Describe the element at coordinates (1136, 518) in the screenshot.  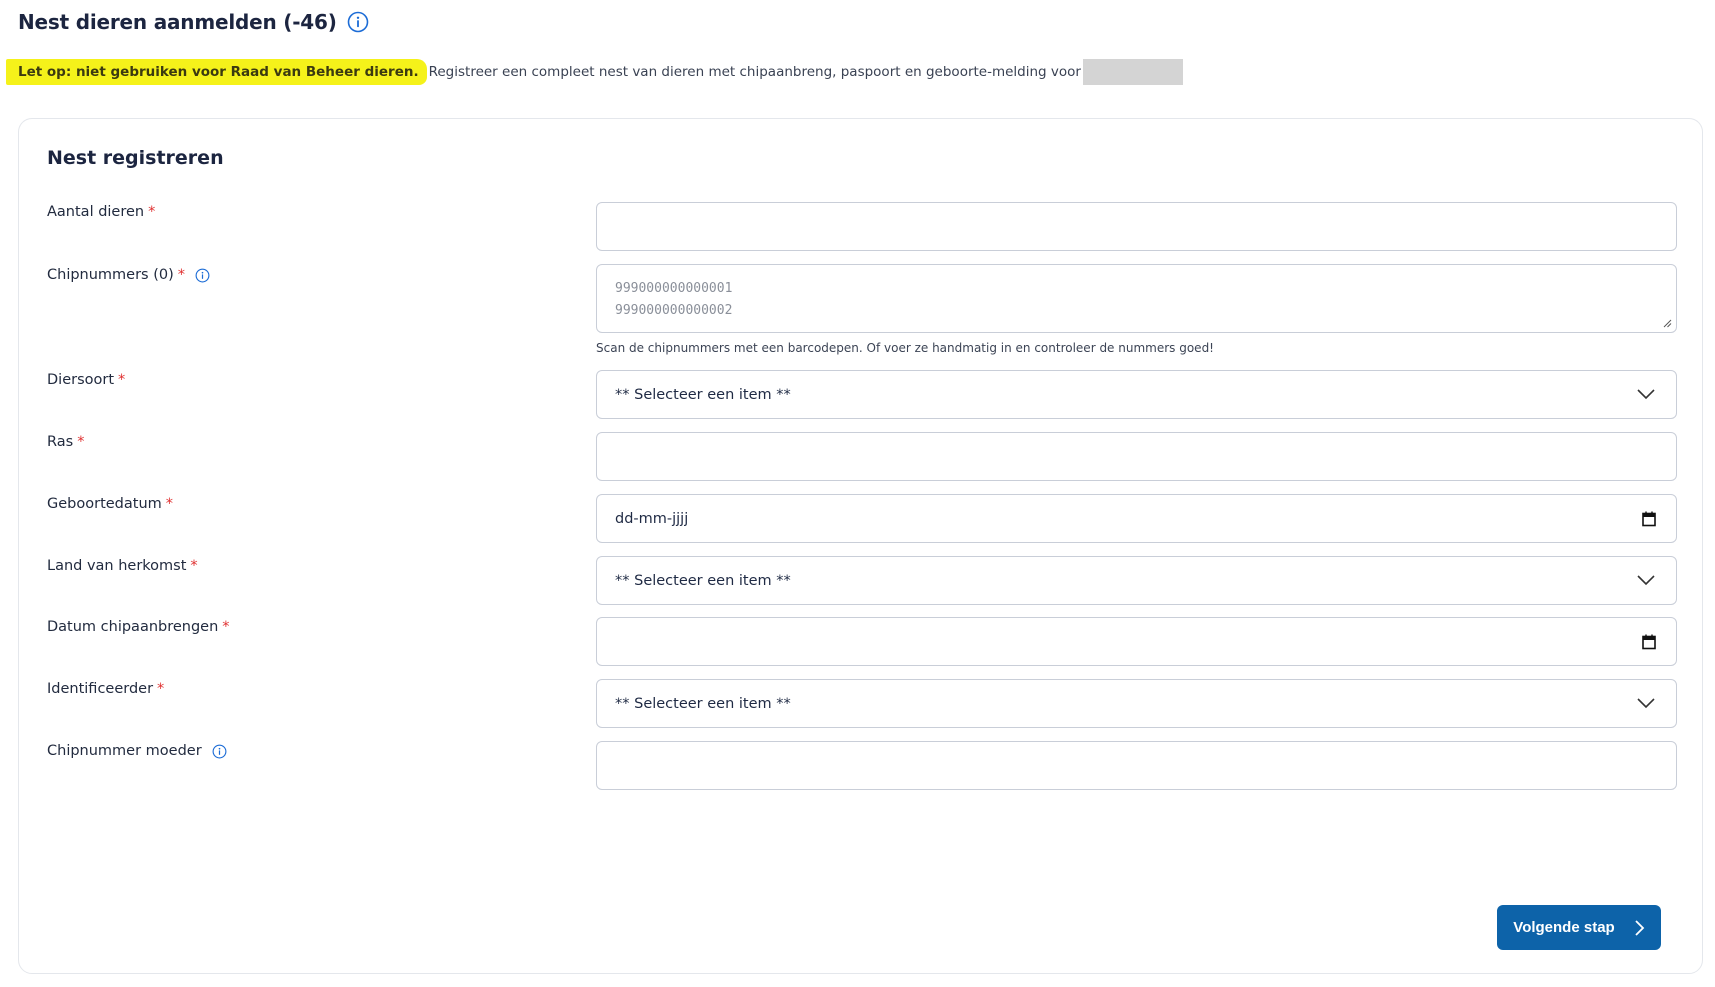
I see `geboortedatum-date-input: dd-mm-jjjj` at that location.